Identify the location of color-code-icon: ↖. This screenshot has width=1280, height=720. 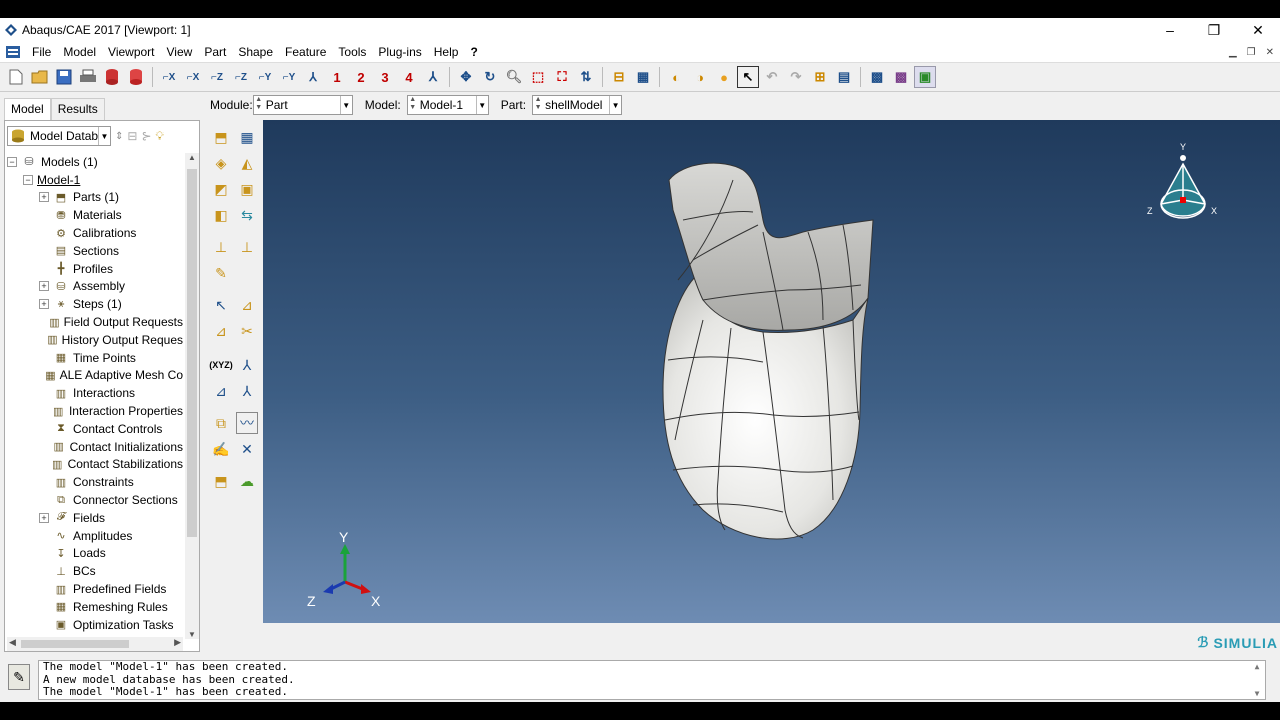
(748, 77).